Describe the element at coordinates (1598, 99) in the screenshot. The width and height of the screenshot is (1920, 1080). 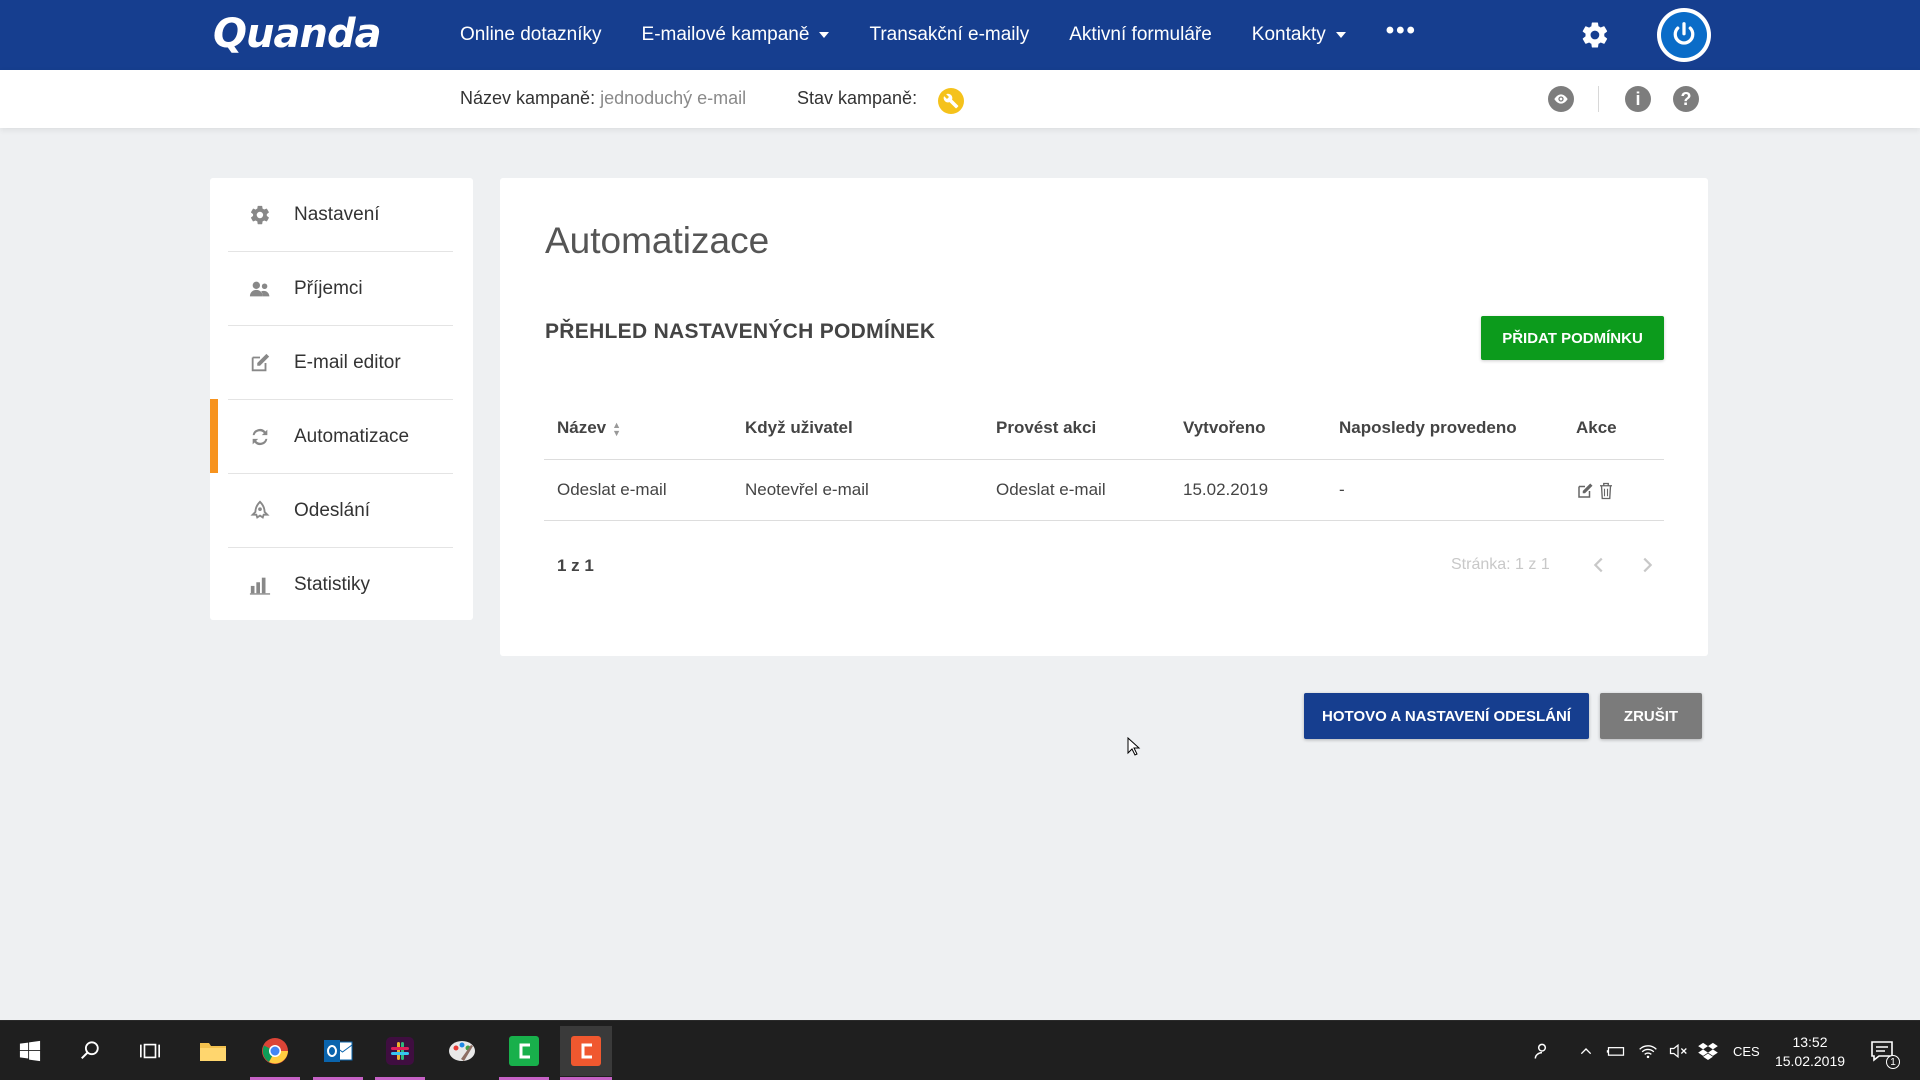
I see `divider` at that location.